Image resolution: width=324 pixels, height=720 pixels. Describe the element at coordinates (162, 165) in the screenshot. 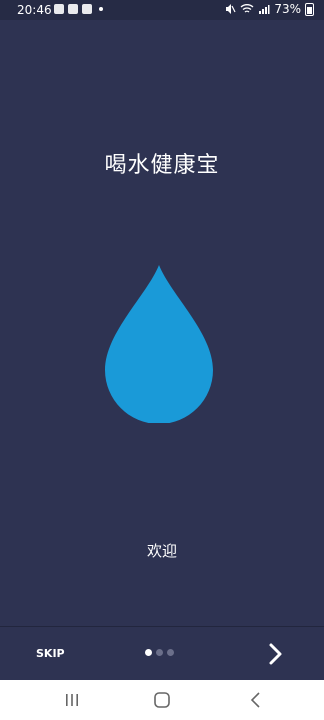

I see `app-title: 喝水健康宝` at that location.